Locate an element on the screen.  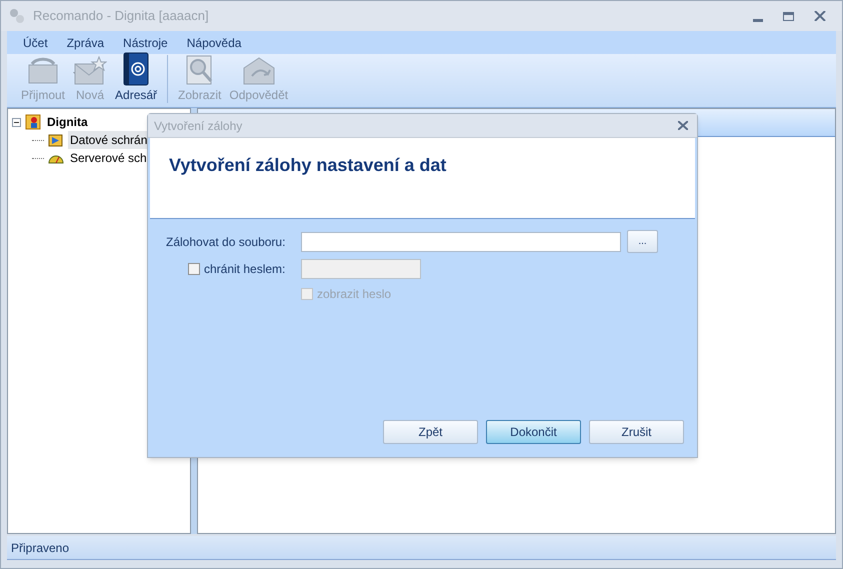
menu-item: Zpráva is located at coordinates (85, 43).